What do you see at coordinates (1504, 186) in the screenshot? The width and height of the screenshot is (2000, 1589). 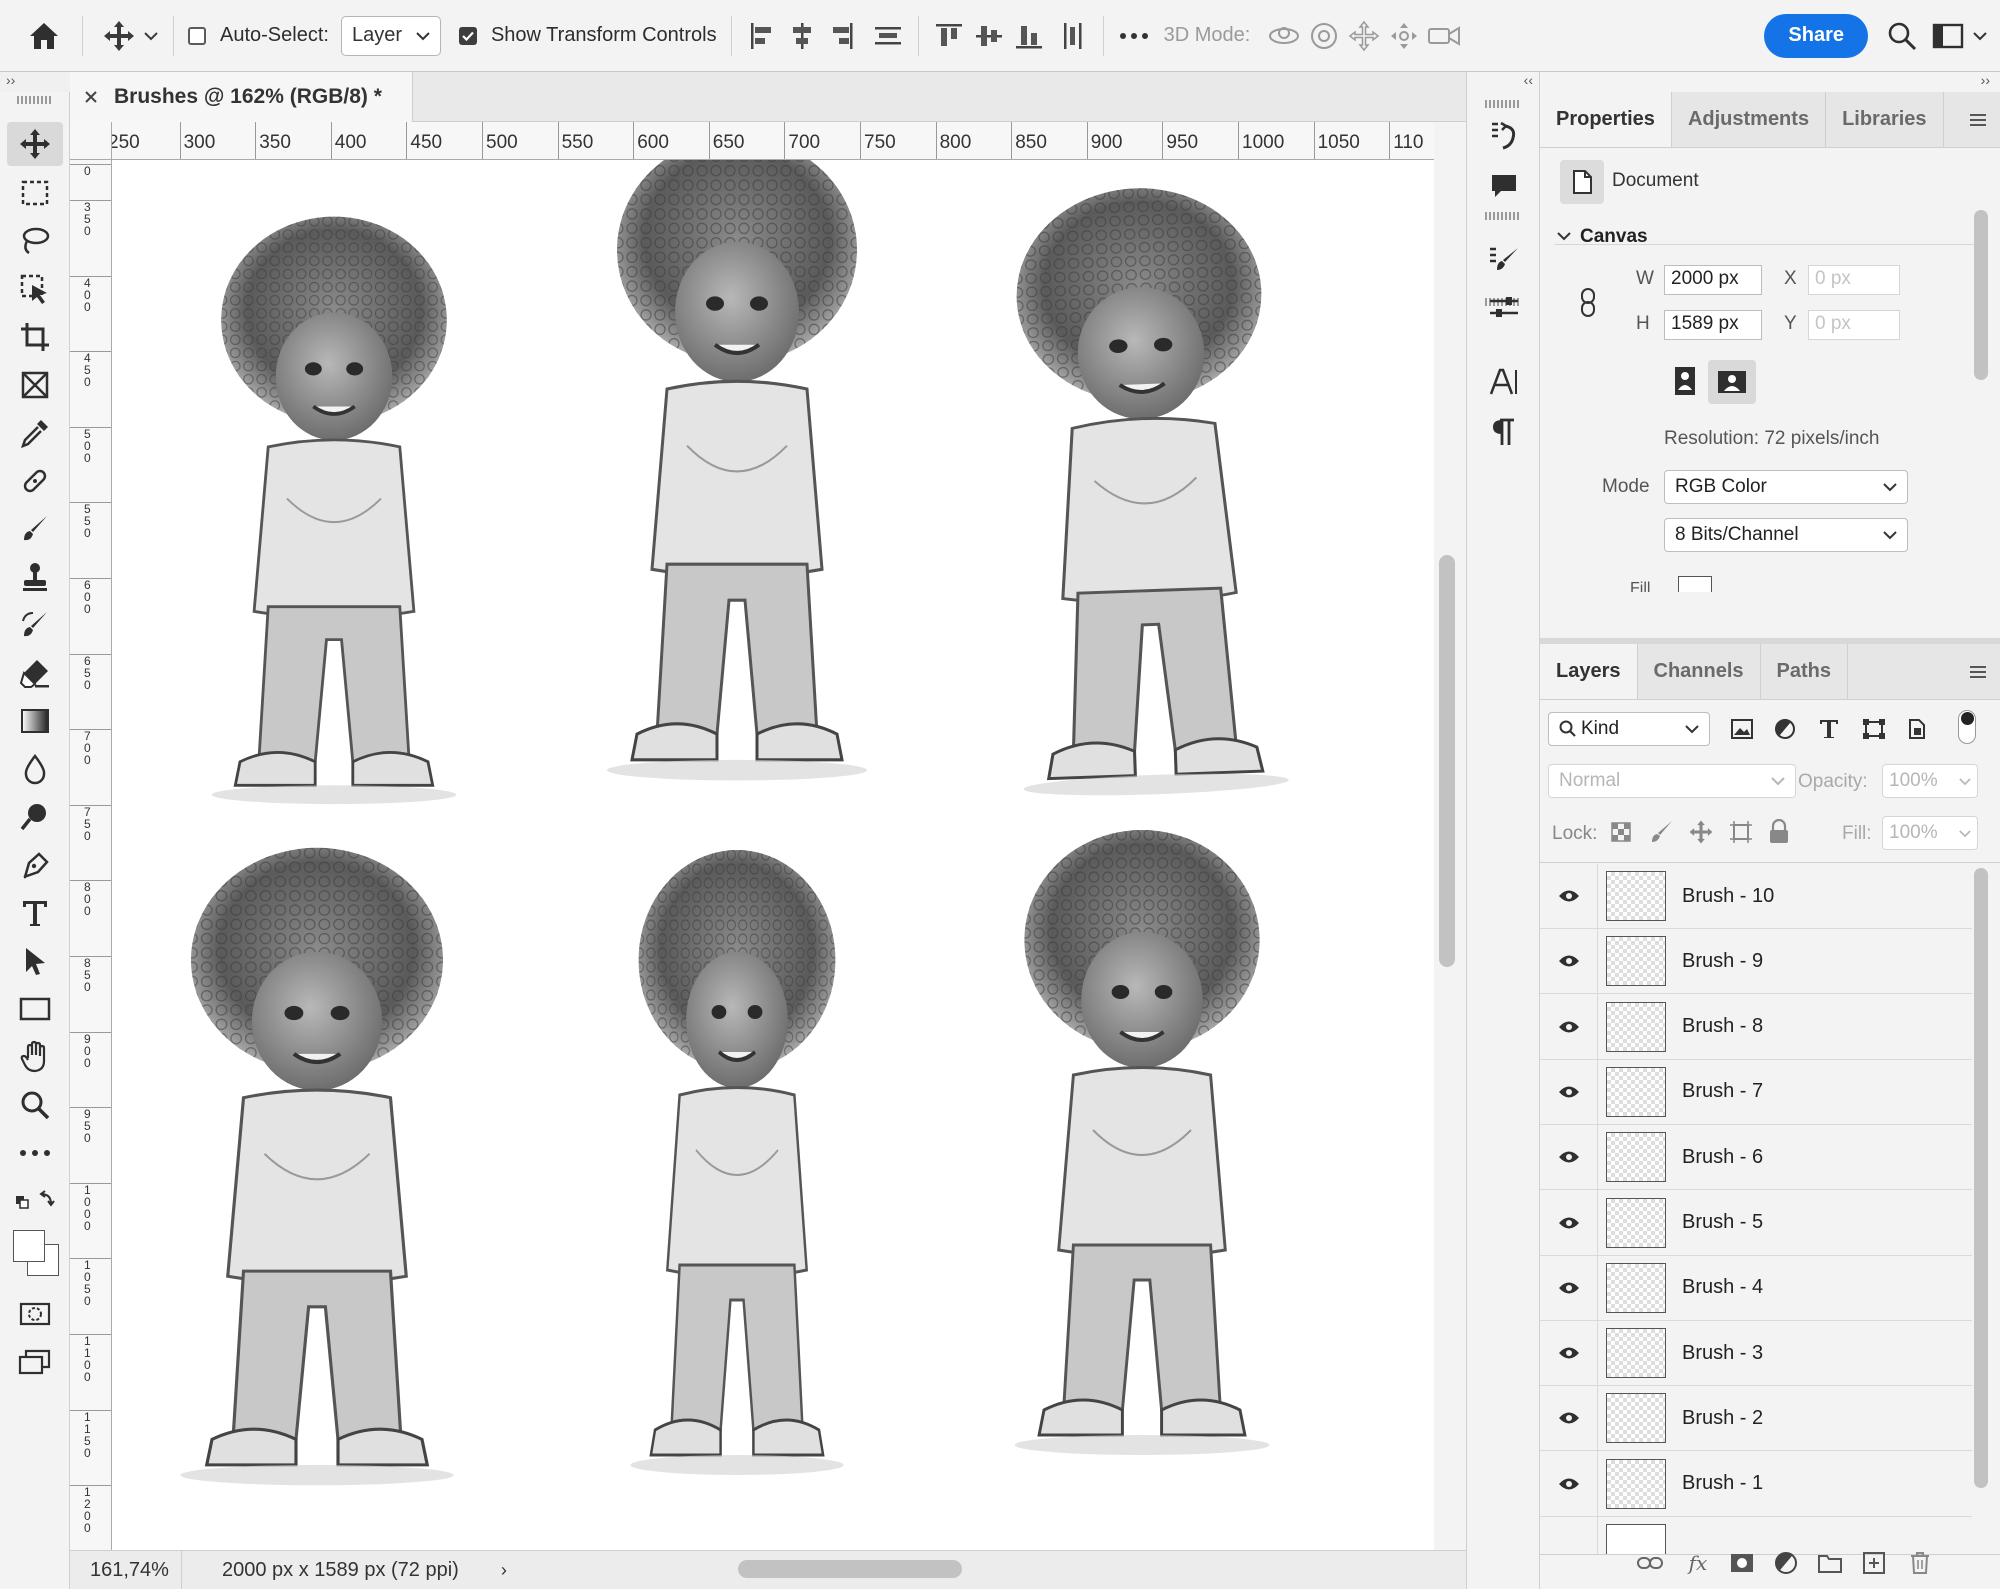 I see `comments-panel-icon` at bounding box center [1504, 186].